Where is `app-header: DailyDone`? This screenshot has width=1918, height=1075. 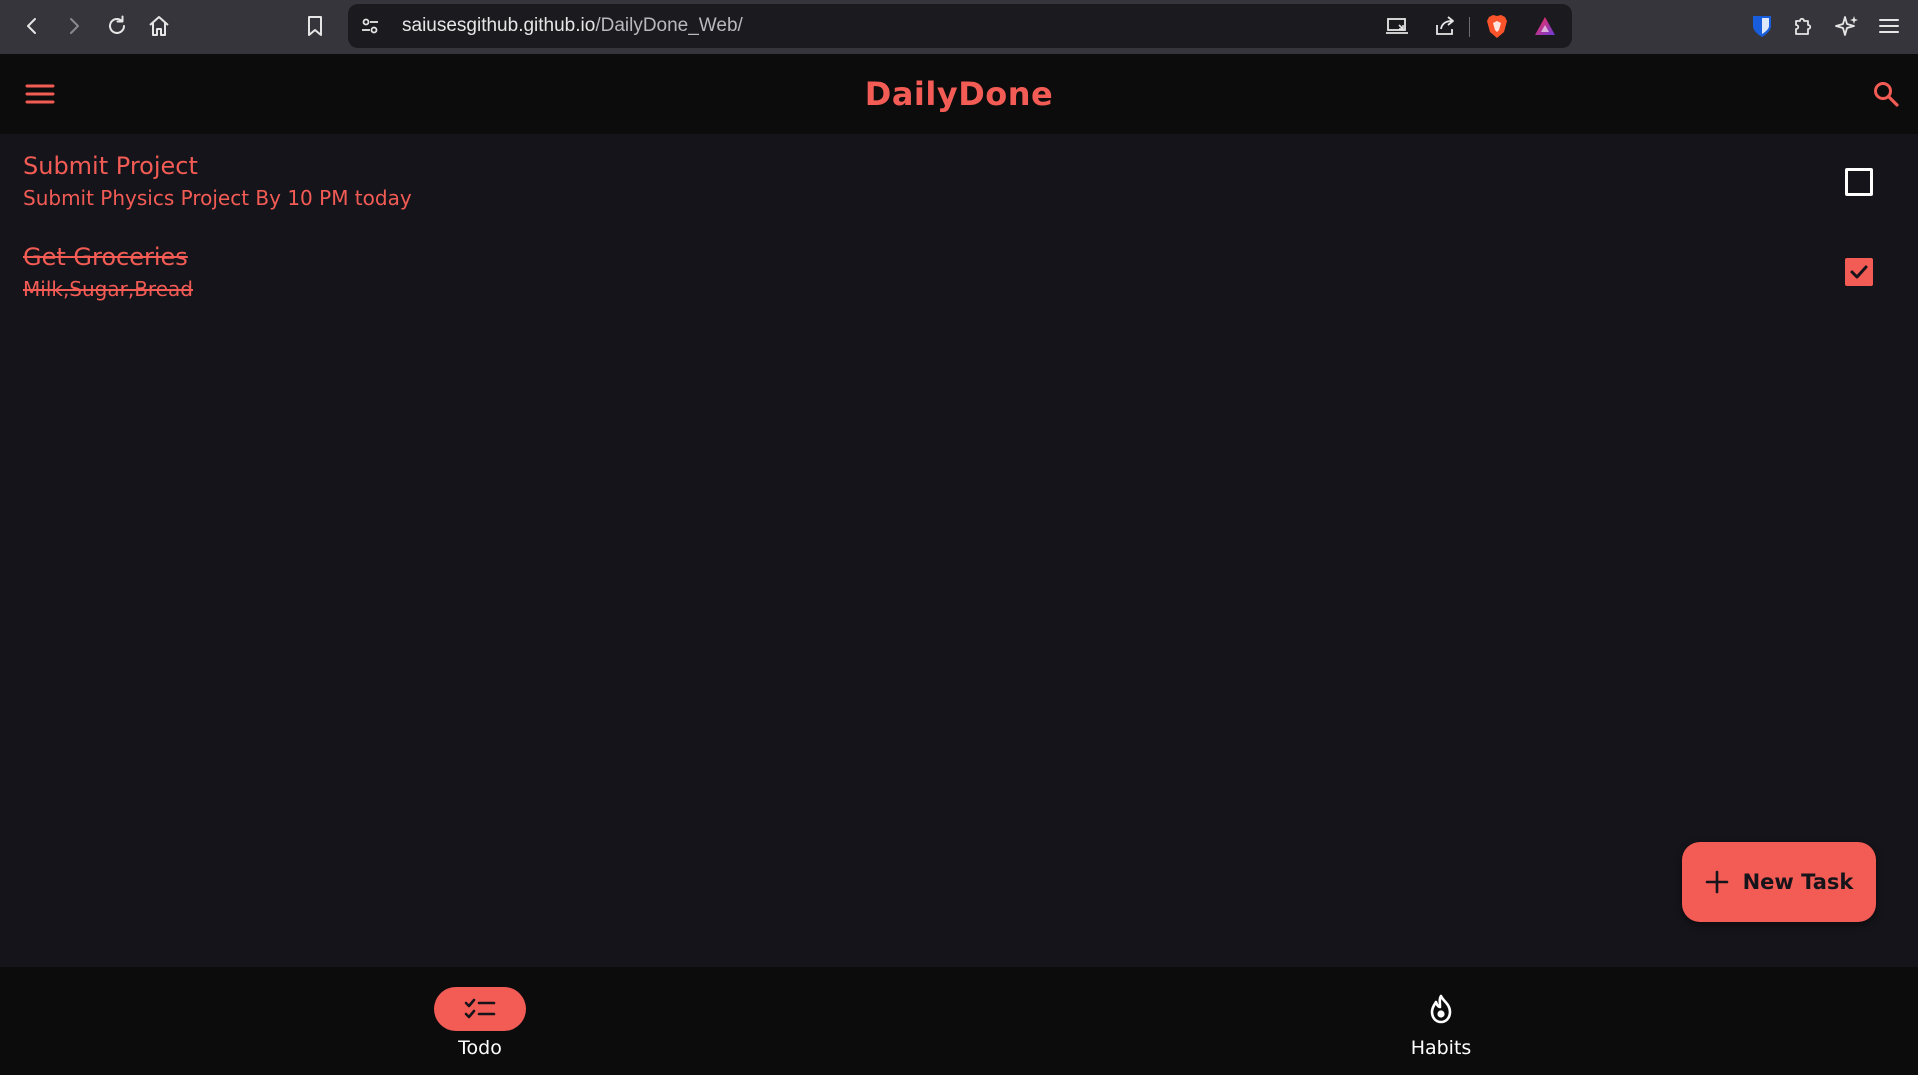 app-header: DailyDone is located at coordinates (959, 94).